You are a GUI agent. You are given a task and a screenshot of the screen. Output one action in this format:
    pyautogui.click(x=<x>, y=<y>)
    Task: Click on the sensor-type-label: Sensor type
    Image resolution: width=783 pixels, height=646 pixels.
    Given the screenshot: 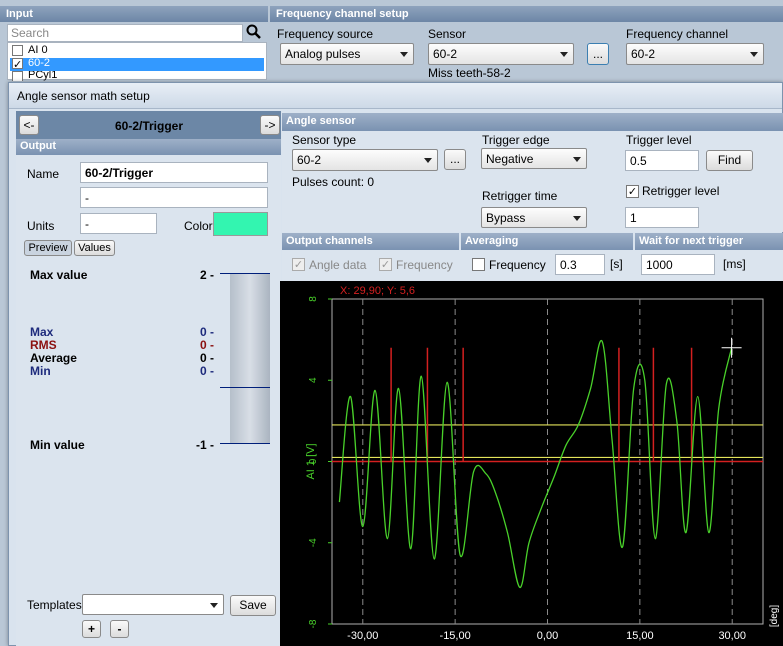 What is the action you would take?
    pyautogui.click(x=324, y=140)
    